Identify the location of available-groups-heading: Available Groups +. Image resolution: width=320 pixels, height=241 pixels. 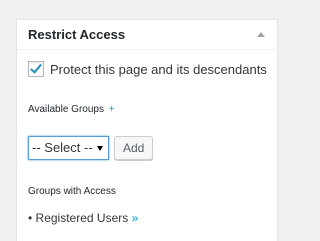
(71, 109).